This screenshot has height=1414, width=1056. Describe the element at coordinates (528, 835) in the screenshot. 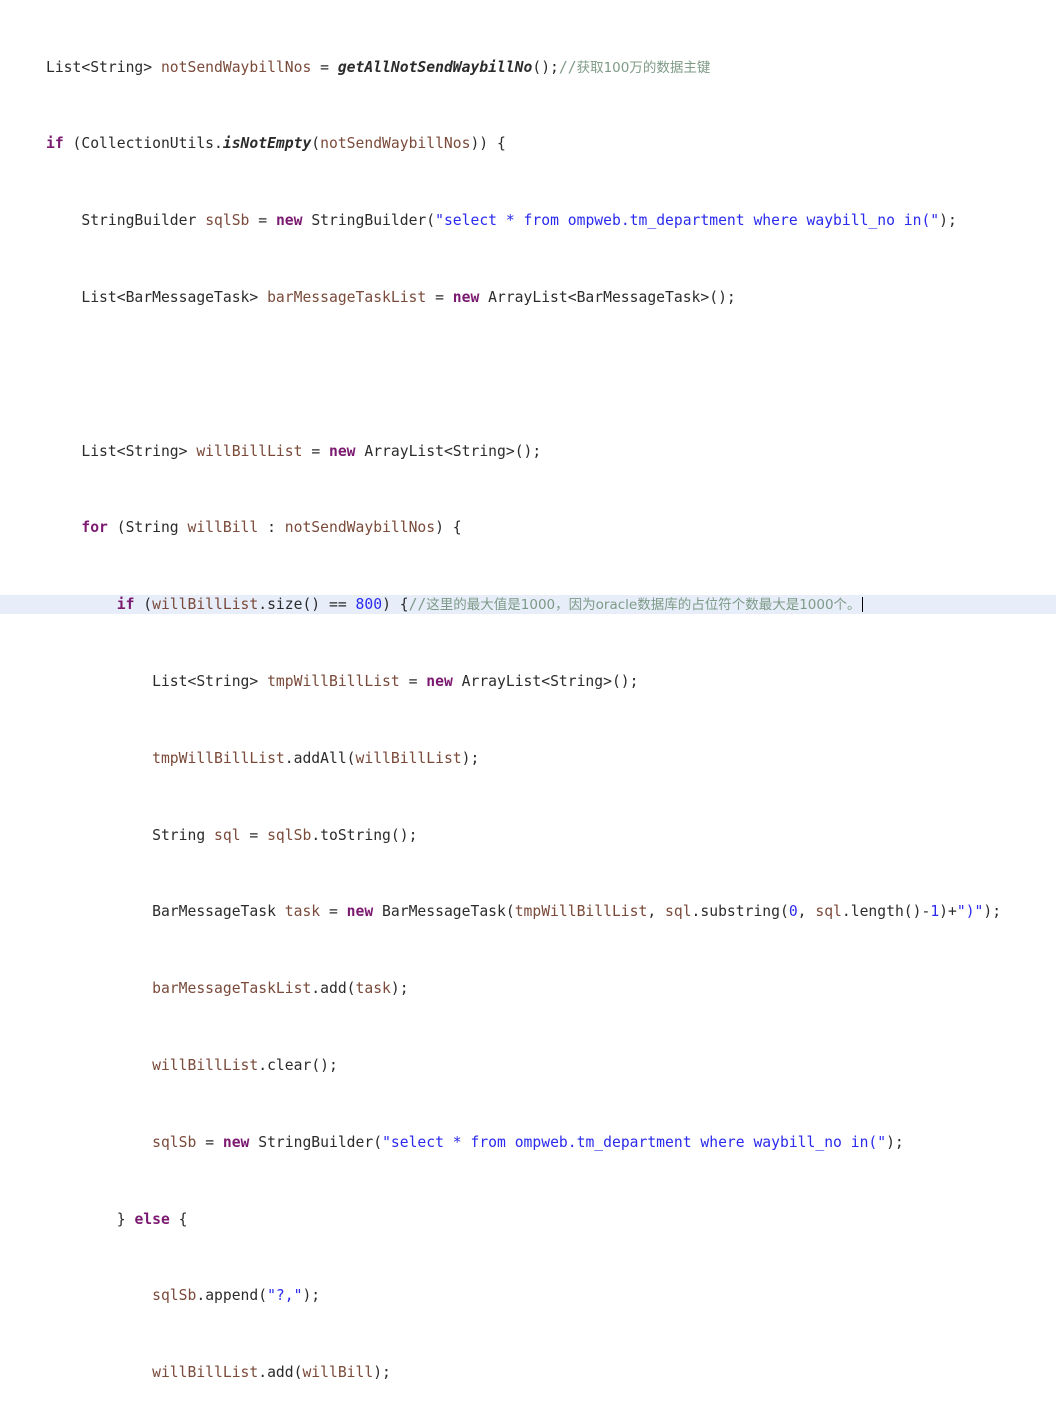

I see `code-line: String sql = sqlSb.toString();` at that location.